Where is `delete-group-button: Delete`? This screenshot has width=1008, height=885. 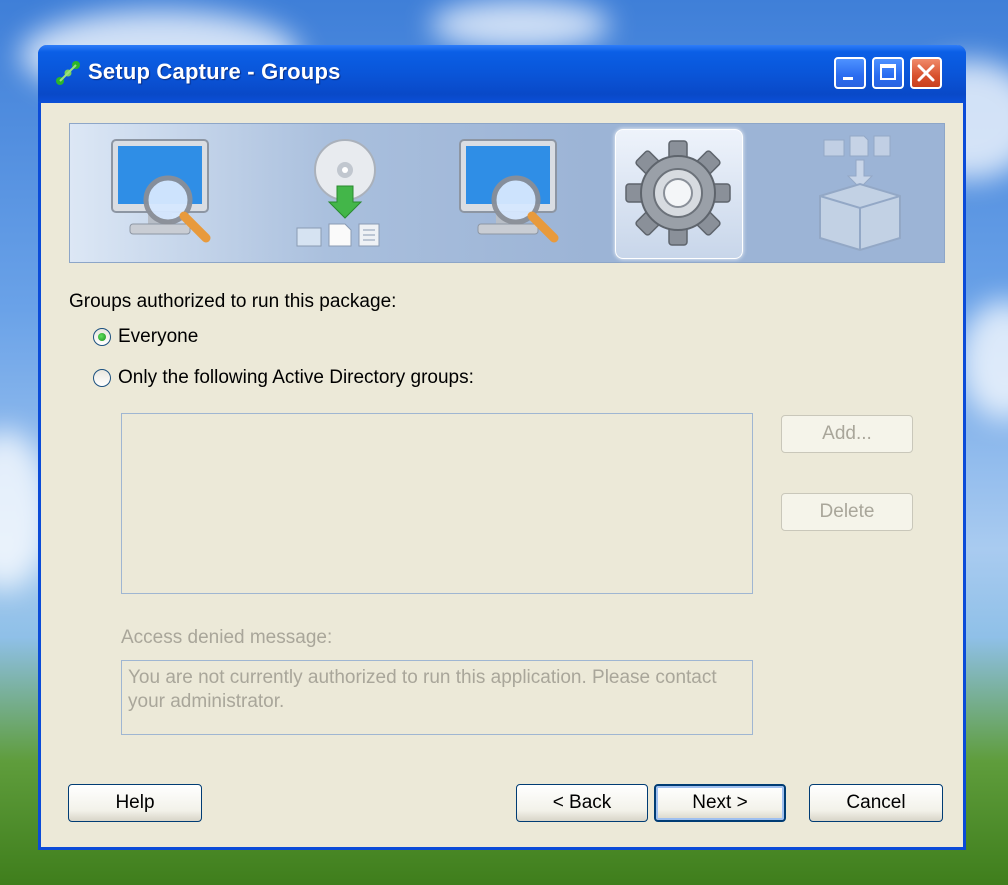 delete-group-button: Delete is located at coordinates (847, 512).